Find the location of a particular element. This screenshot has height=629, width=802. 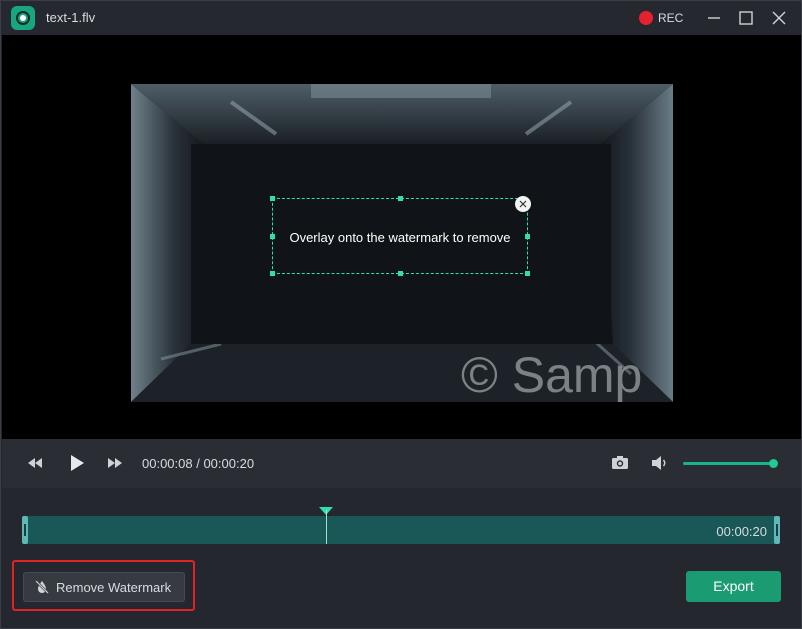

trim-end-handle is located at coordinates (777, 530).